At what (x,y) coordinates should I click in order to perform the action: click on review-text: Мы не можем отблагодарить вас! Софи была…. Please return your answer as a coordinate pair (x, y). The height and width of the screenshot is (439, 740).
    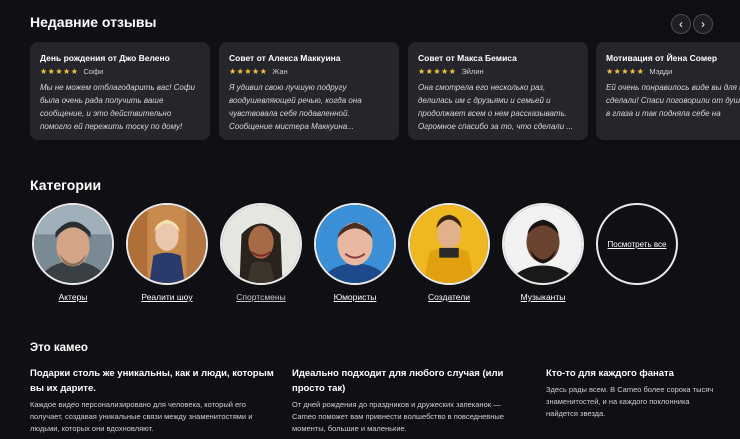
    Looking at the image, I should click on (117, 107).